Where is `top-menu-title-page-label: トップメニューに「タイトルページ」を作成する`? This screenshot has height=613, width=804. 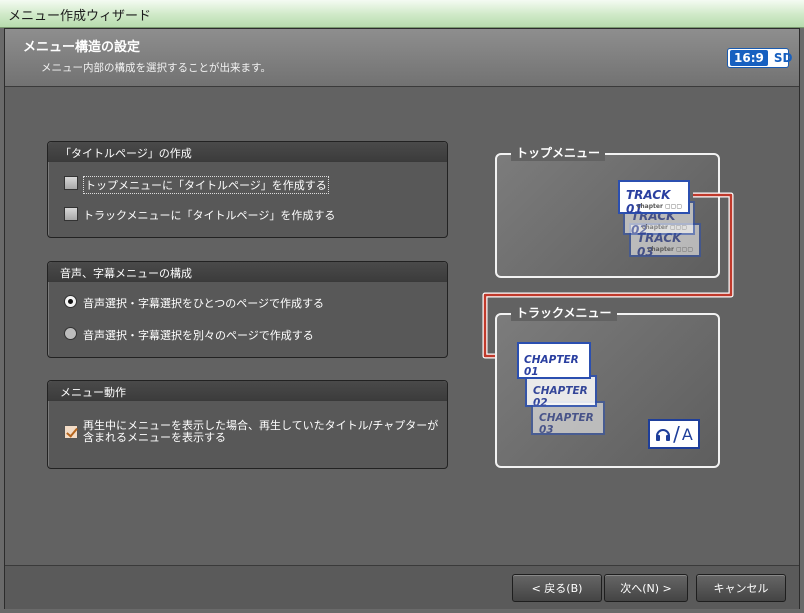
top-menu-title-page-label: トップメニューに「タイトルページ」を作成する is located at coordinates (206, 185).